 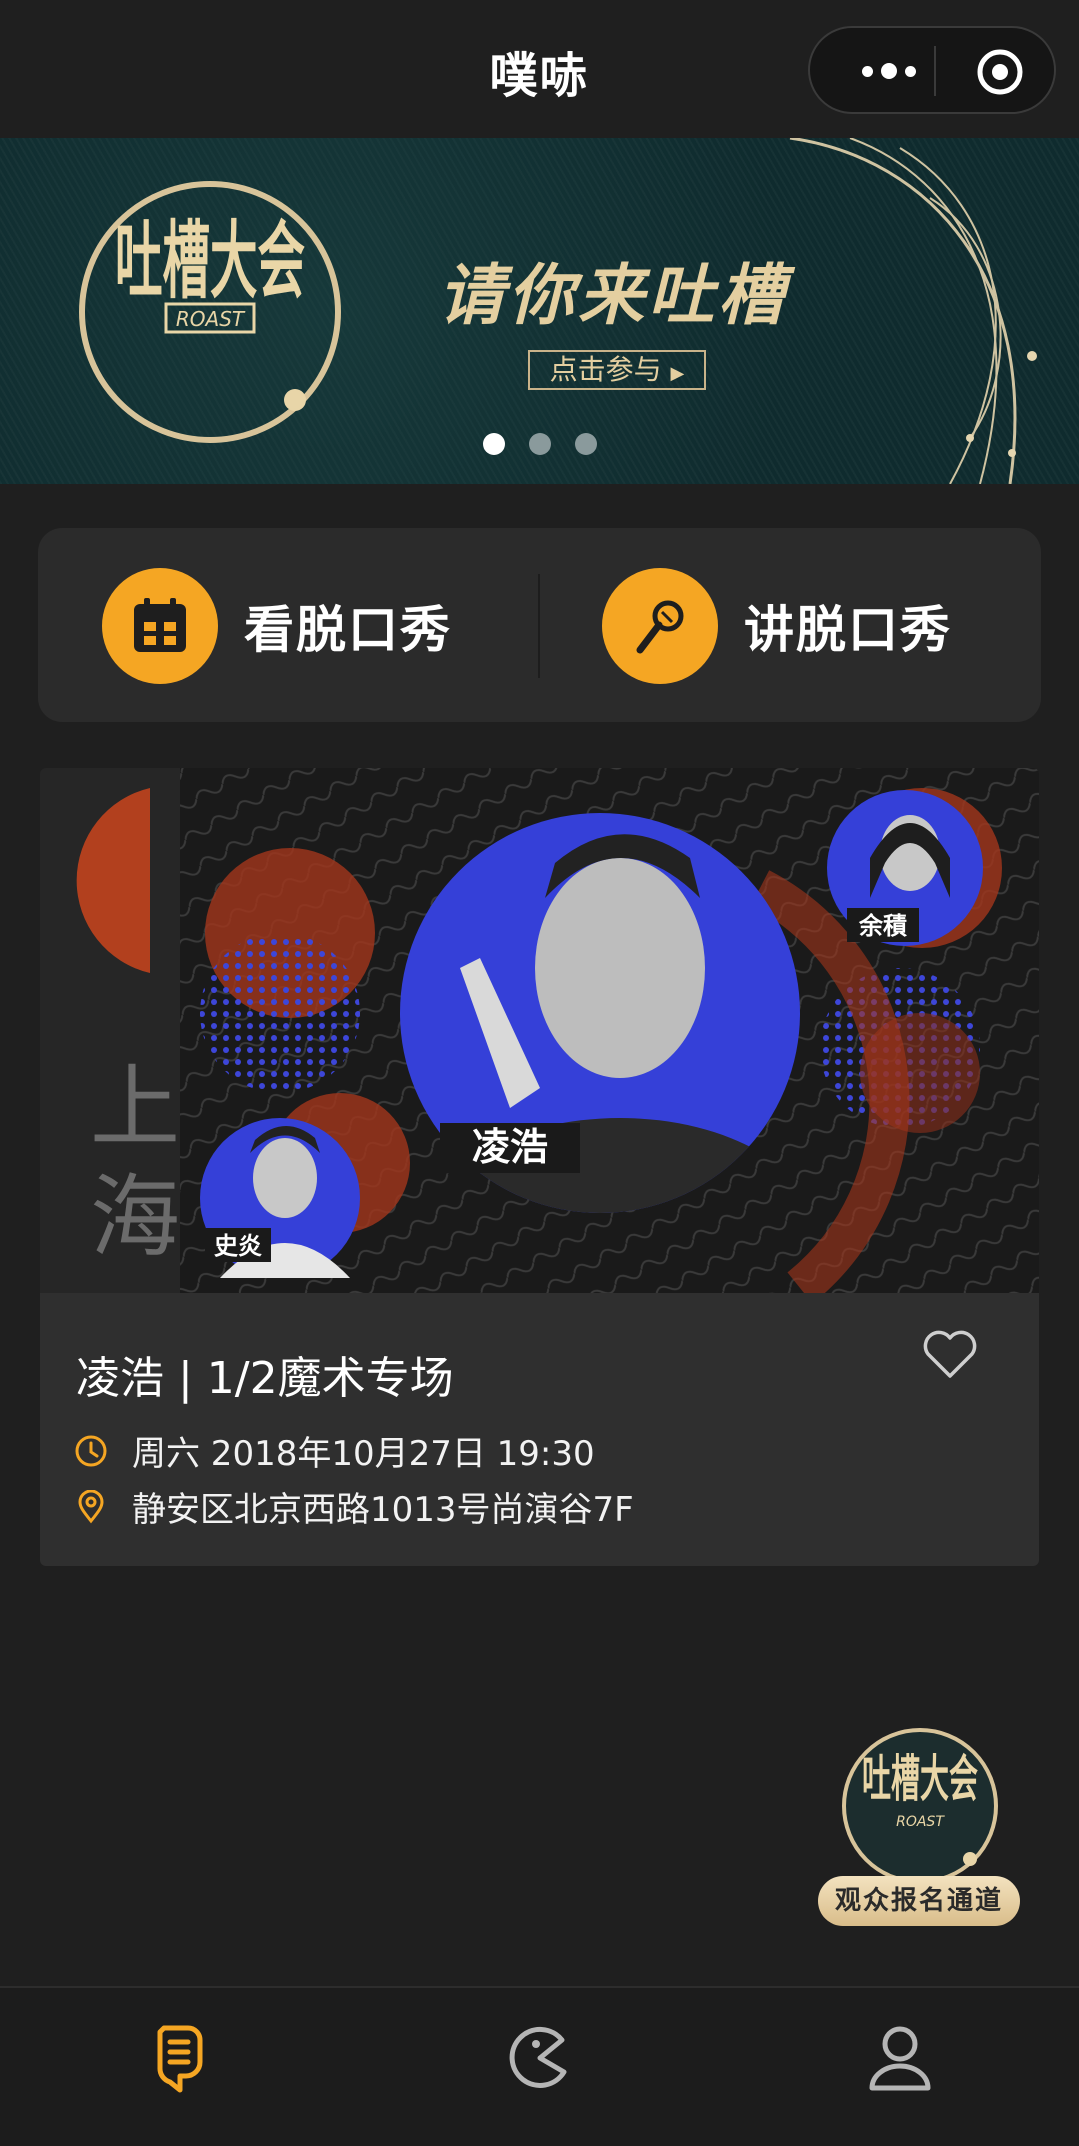 What do you see at coordinates (265, 1378) in the screenshot?
I see `show-title: 凌浩 | 1/2魔术专场` at bounding box center [265, 1378].